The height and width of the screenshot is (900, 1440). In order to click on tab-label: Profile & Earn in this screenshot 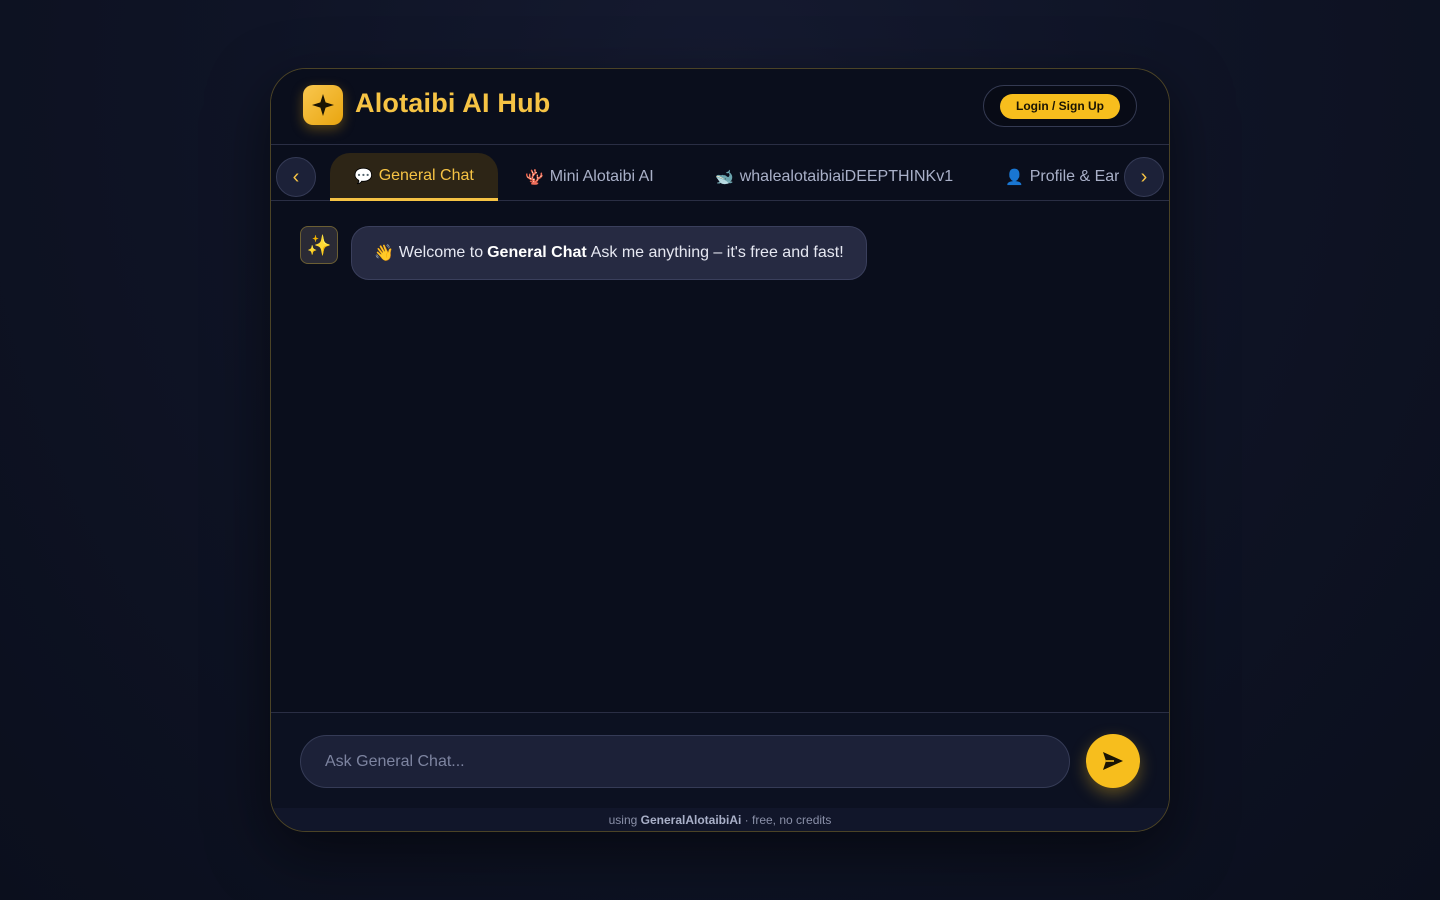, I will do `click(1074, 176)`.